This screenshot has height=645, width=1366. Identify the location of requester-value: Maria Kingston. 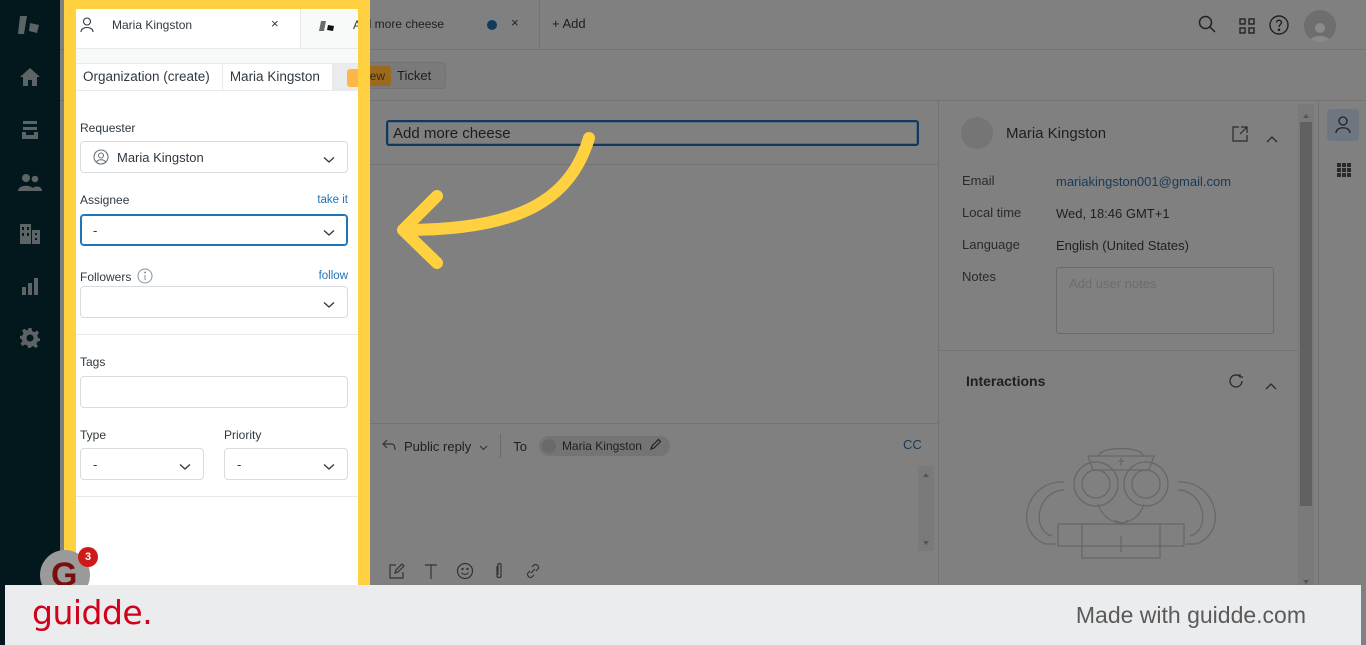
(160, 157).